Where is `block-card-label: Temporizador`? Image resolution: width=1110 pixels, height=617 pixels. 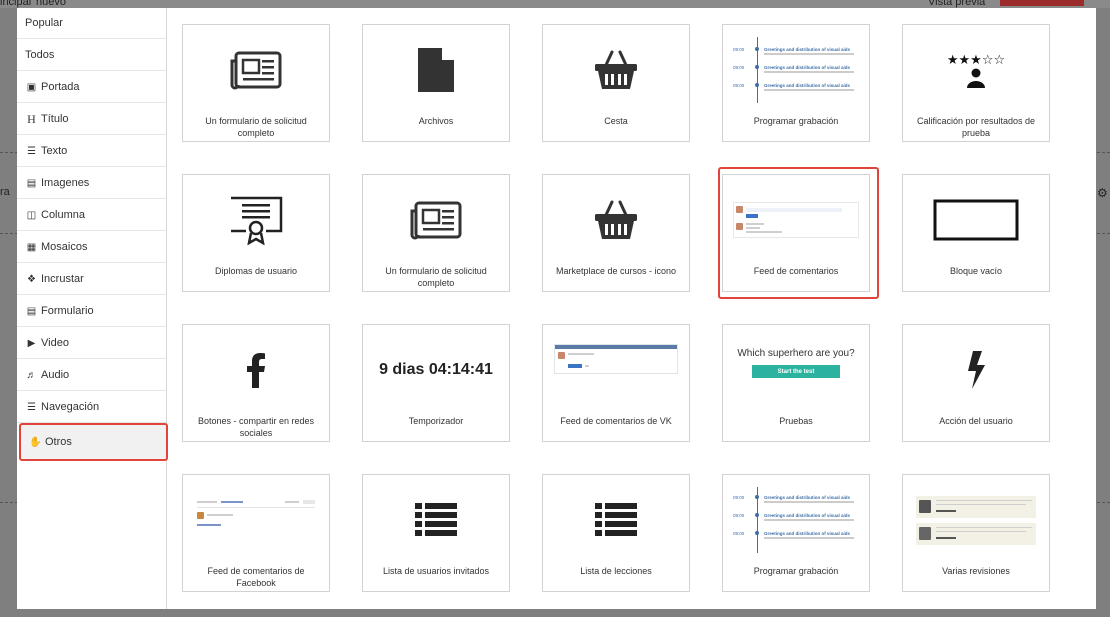
block-card-label: Temporizador is located at coordinates (436, 421).